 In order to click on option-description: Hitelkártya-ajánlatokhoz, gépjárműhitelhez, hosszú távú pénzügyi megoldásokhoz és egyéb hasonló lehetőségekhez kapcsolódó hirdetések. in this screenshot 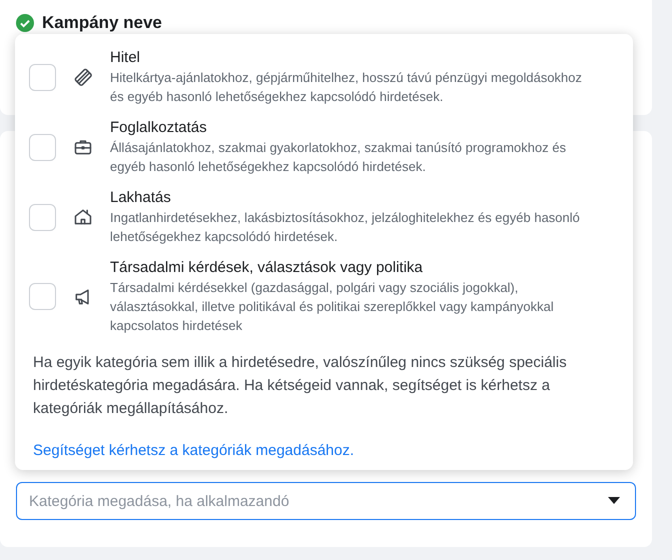, I will do `click(346, 87)`.